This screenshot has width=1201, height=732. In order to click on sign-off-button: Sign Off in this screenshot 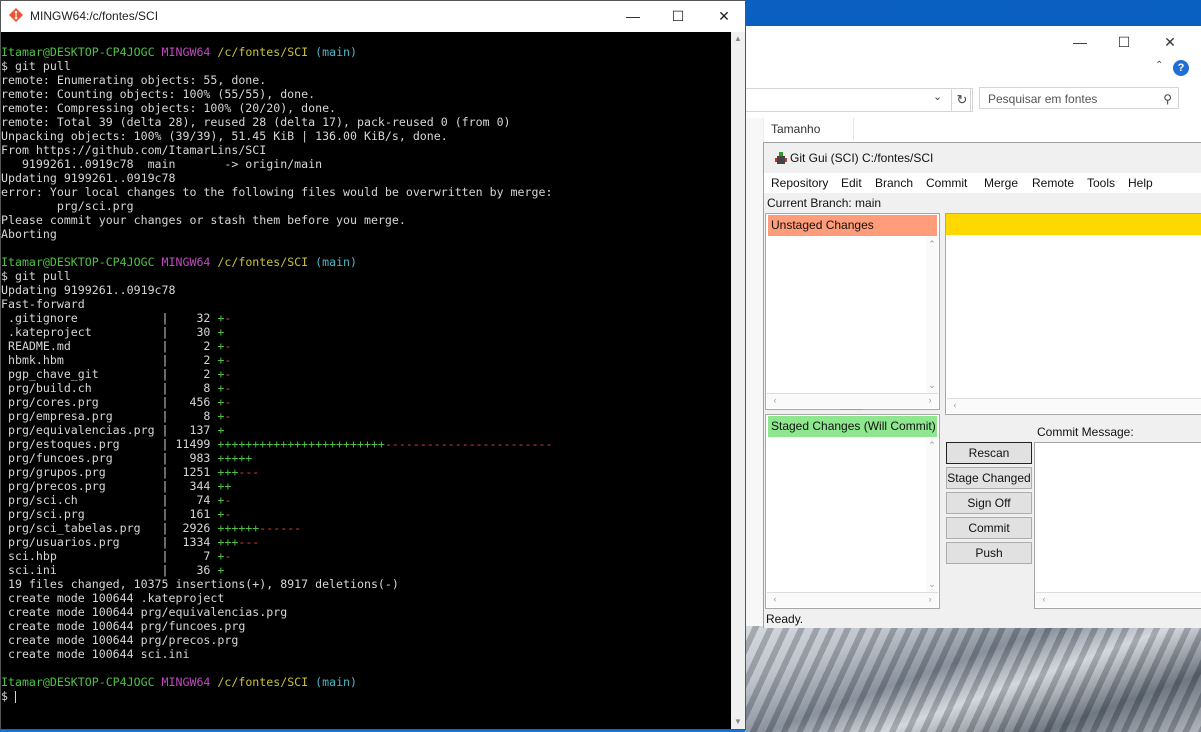, I will do `click(989, 503)`.